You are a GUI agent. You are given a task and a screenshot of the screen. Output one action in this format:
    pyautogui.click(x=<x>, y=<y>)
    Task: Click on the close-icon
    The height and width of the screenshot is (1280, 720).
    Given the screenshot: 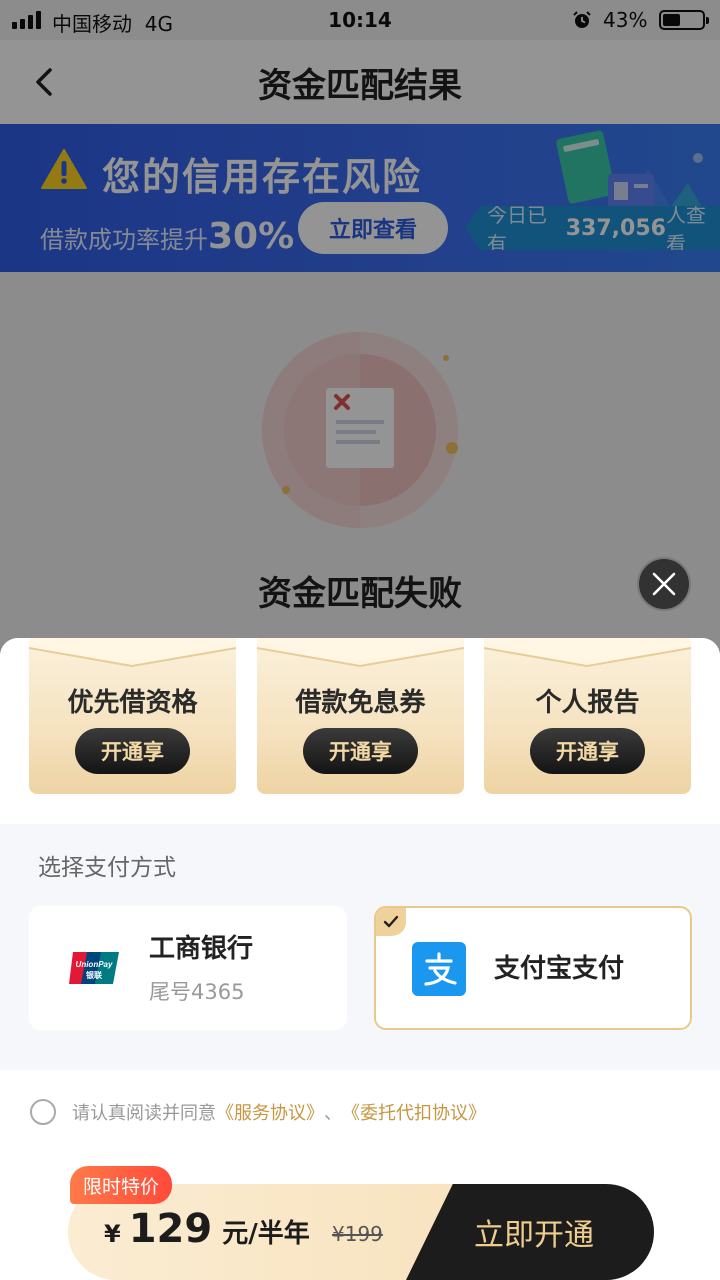 What is the action you would take?
    pyautogui.click(x=664, y=584)
    